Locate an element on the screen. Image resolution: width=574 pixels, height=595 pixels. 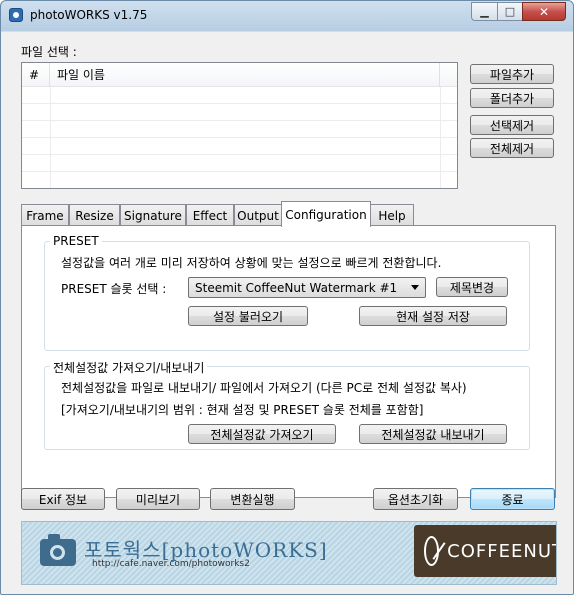
coffeenut-text: COFFEENUT is located at coordinates (502, 551).